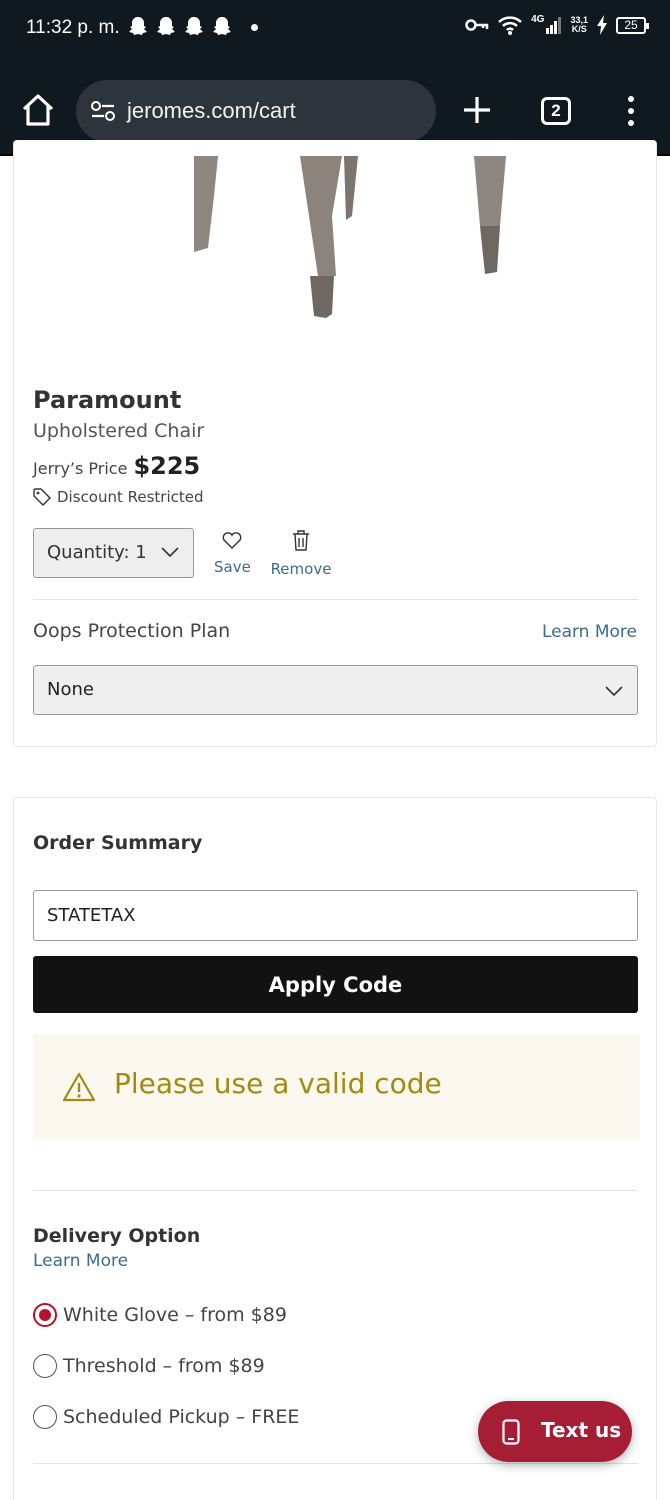 The height and width of the screenshot is (1500, 670). I want to click on system-status: 4G 33,1 K/S 25, so click(557, 25).